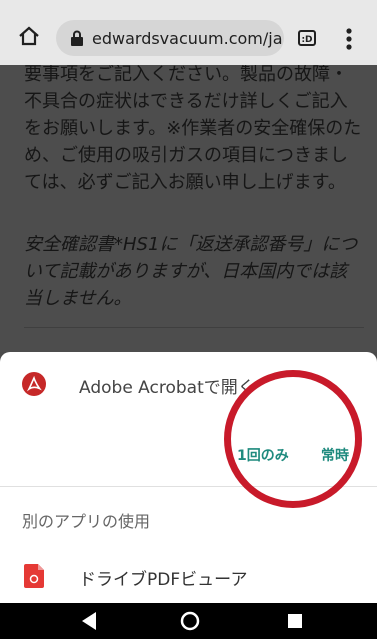 The height and width of the screenshot is (639, 377). I want to click on drive-pdf-viewer-option: ドライブPDFビューア, so click(163, 577).